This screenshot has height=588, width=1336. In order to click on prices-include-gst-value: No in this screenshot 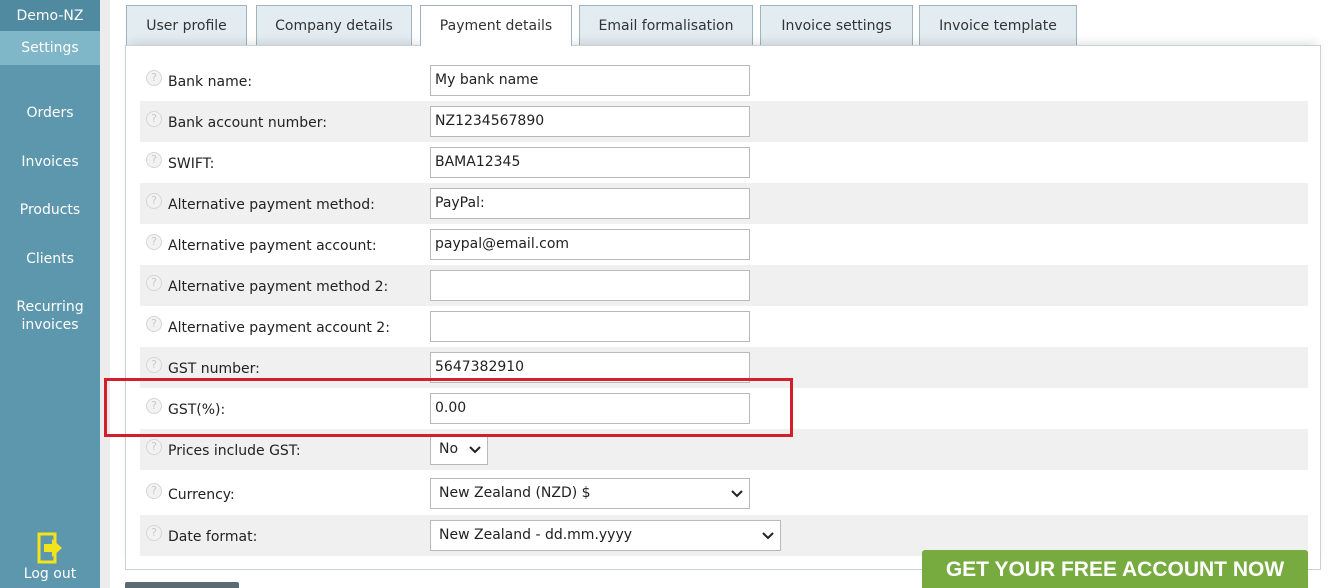, I will do `click(449, 448)`.